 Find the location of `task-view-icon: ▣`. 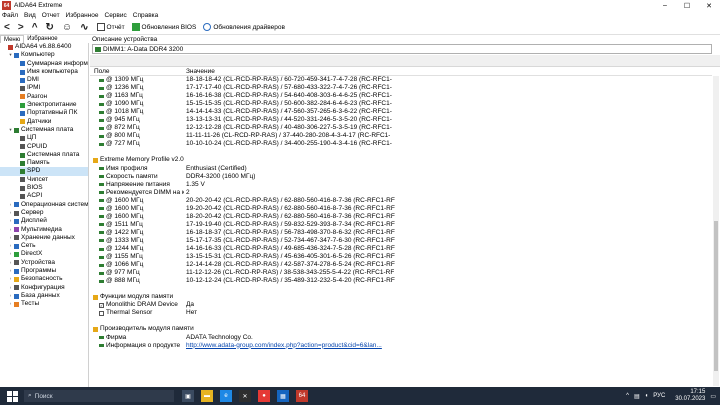

task-view-icon: ▣ is located at coordinates (188, 396).